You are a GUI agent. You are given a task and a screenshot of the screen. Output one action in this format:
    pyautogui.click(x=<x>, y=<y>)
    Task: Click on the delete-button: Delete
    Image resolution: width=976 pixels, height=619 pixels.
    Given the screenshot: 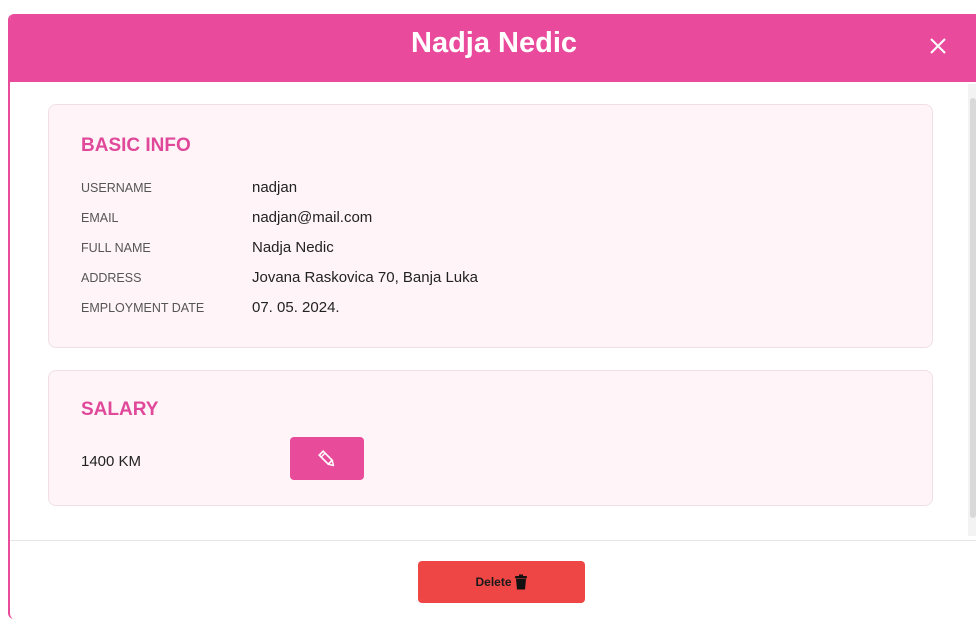 What is the action you would take?
    pyautogui.click(x=501, y=582)
    